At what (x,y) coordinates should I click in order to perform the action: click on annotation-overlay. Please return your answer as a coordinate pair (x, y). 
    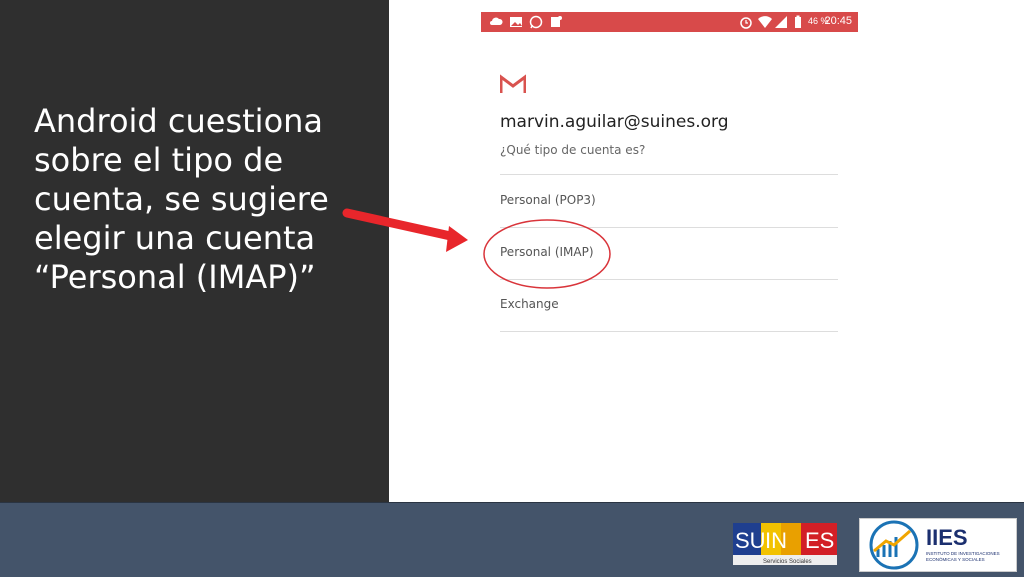
    Looking at the image, I should click on (476, 248).